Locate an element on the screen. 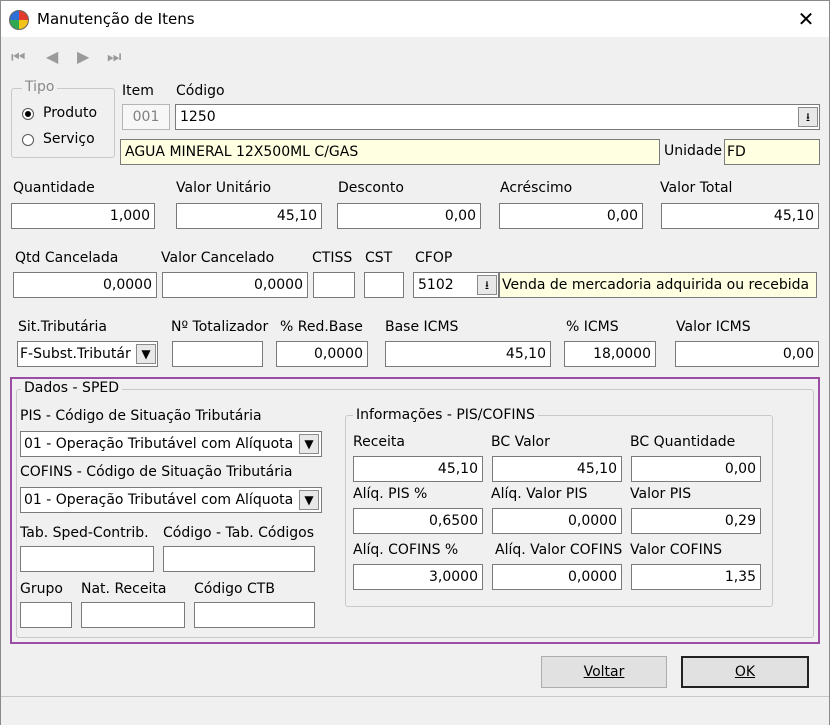  grupo-field is located at coordinates (46, 615).